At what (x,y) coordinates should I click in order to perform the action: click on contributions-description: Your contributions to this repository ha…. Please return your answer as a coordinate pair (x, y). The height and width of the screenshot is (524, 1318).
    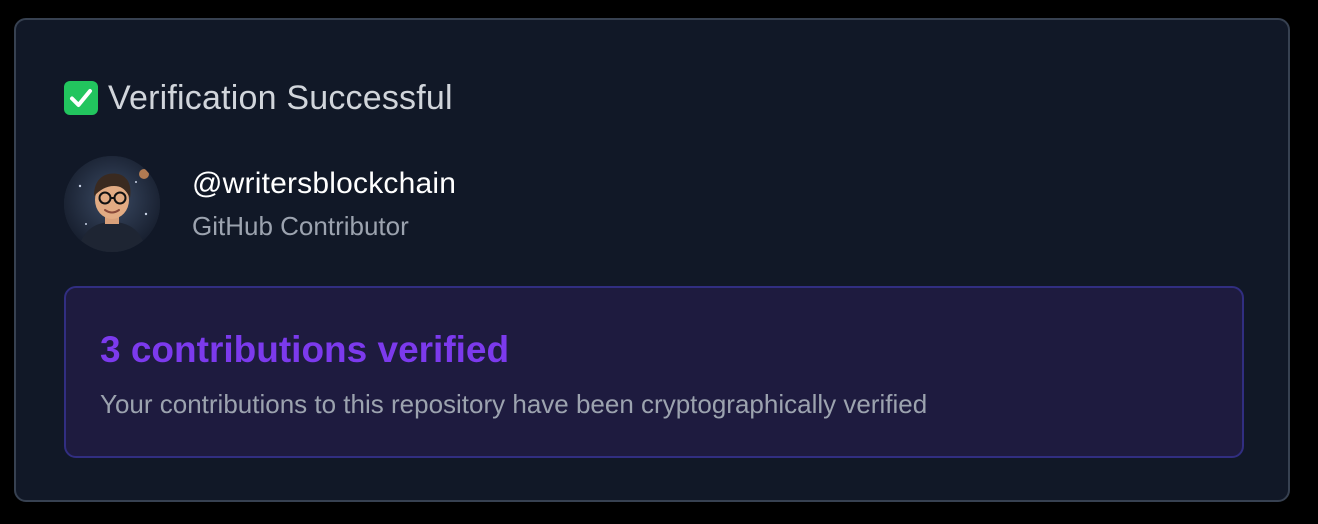
    Looking at the image, I should click on (514, 404).